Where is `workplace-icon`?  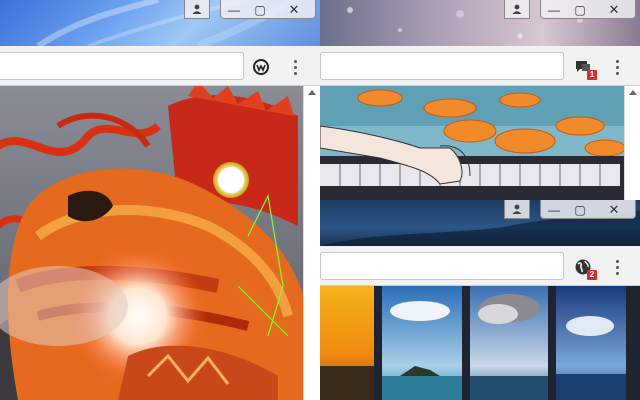
workplace-icon is located at coordinates (261, 67).